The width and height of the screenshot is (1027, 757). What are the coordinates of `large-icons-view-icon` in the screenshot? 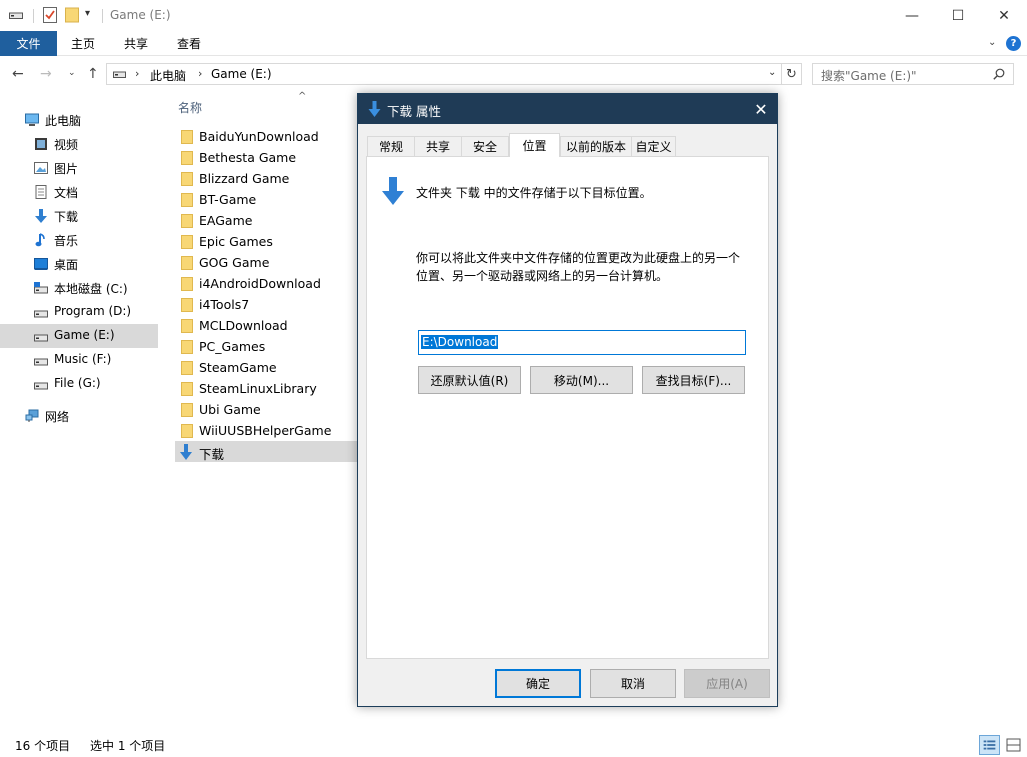 It's located at (1013, 745).